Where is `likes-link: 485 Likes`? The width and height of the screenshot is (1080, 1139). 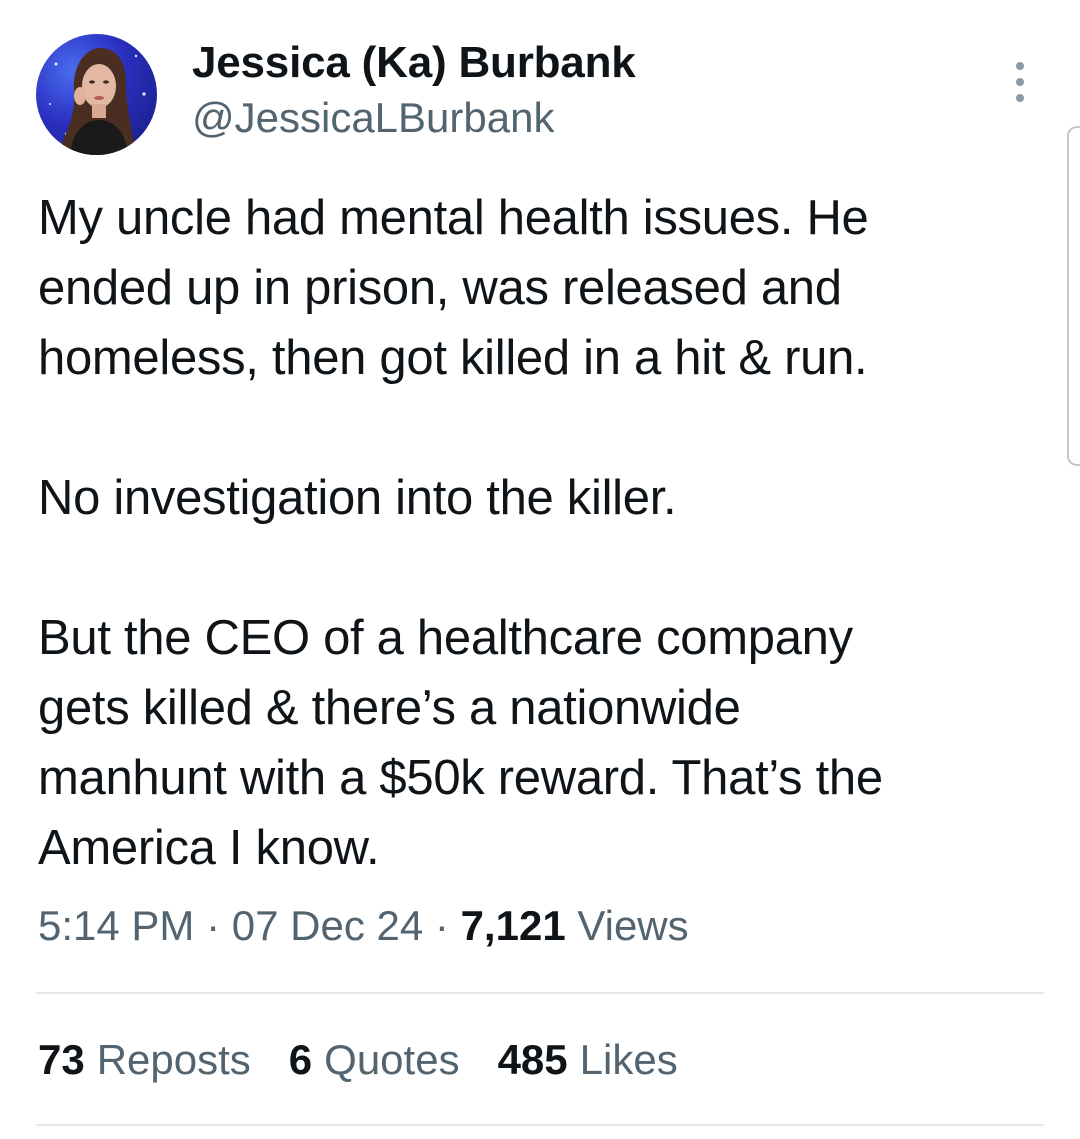 likes-link: 485 Likes is located at coordinates (588, 1060).